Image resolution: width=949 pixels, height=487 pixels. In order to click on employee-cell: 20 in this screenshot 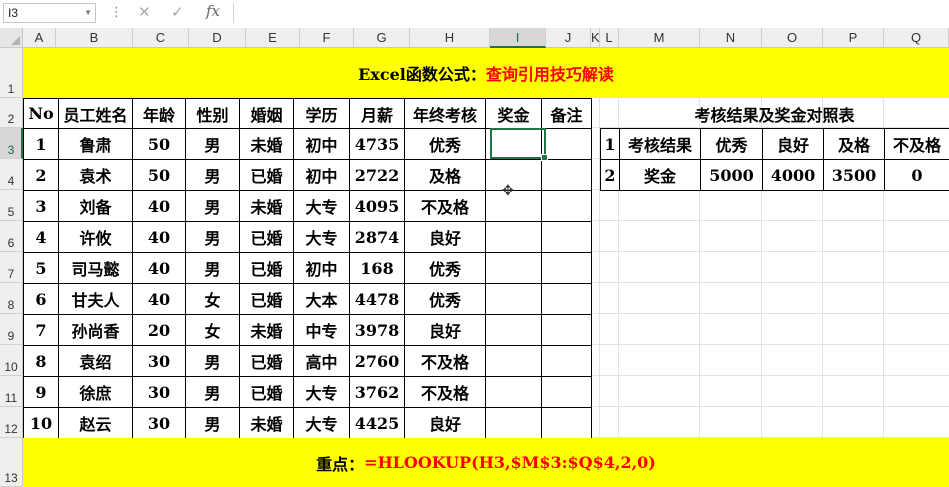, I will do `click(159, 330)`.